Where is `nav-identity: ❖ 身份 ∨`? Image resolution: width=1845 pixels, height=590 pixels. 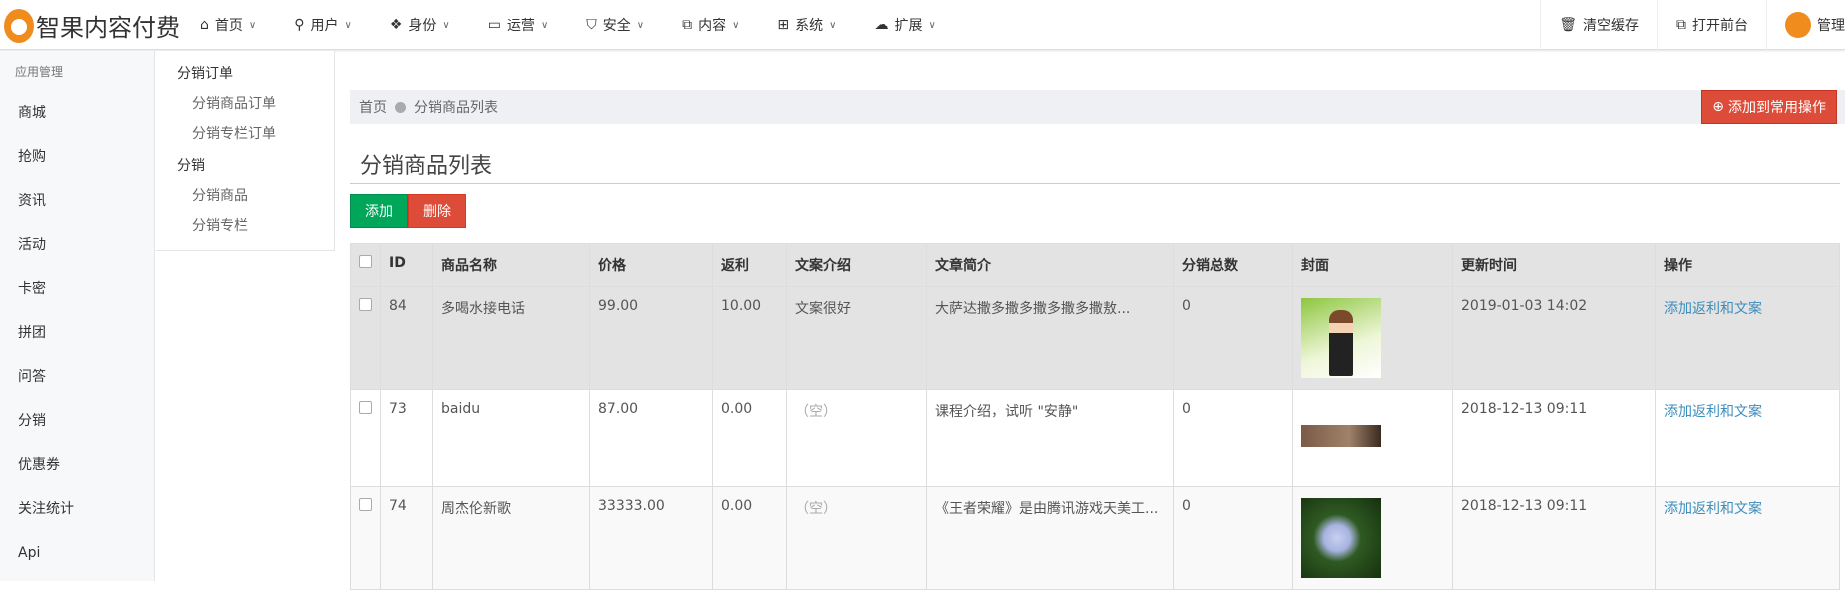 nav-identity: ❖ 身份 ∨ is located at coordinates (420, 25).